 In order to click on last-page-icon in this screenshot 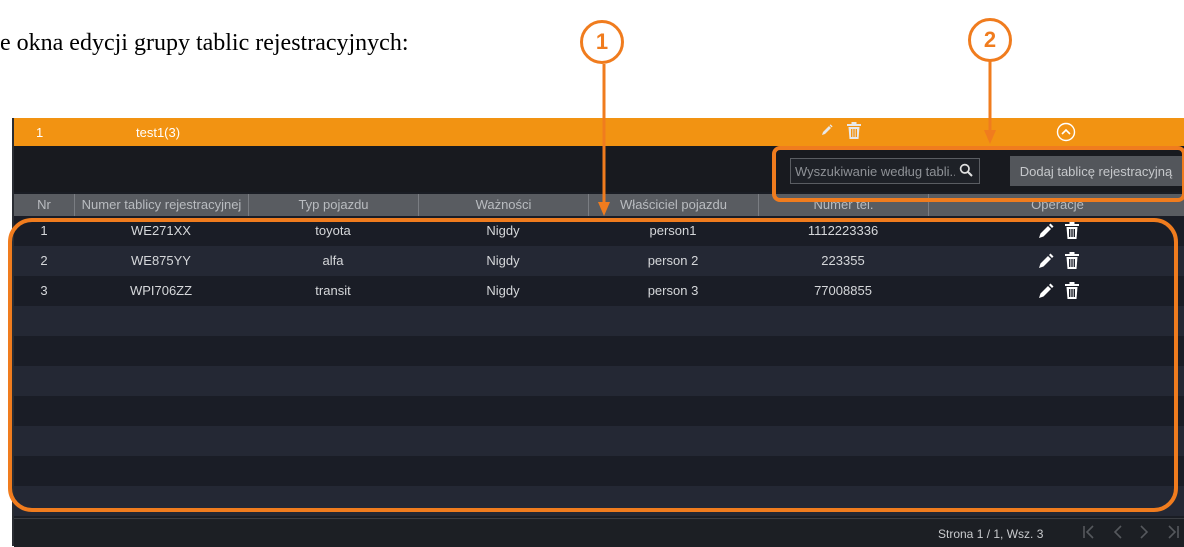, I will do `click(1173, 533)`.